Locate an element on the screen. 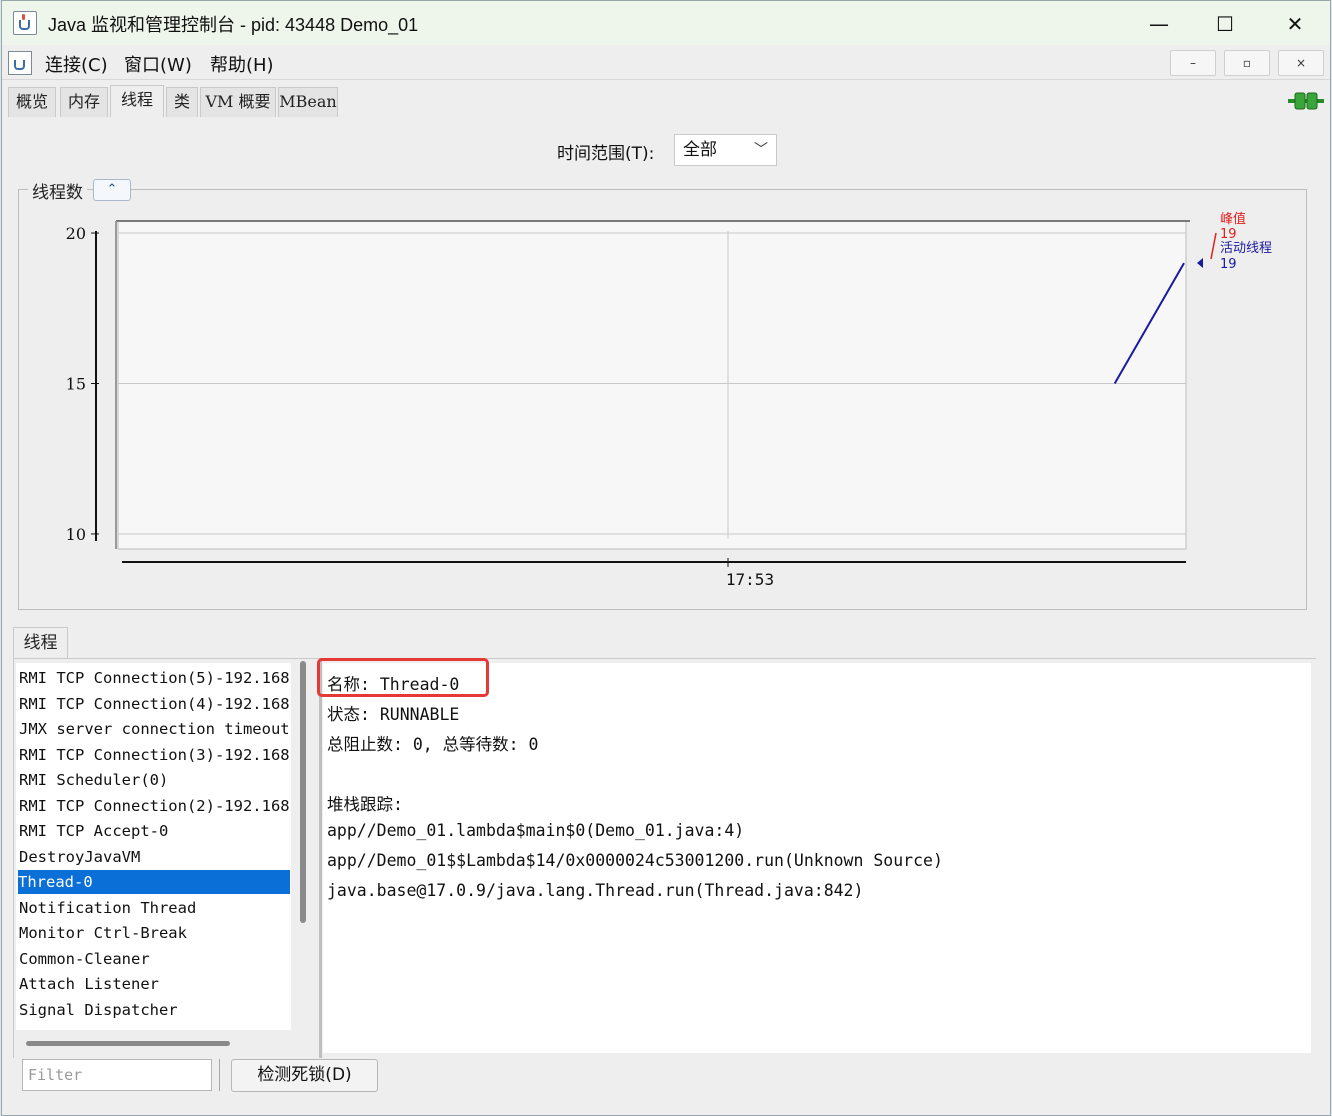  thread-state-line: 状态: RUNNABLE is located at coordinates (393, 714).